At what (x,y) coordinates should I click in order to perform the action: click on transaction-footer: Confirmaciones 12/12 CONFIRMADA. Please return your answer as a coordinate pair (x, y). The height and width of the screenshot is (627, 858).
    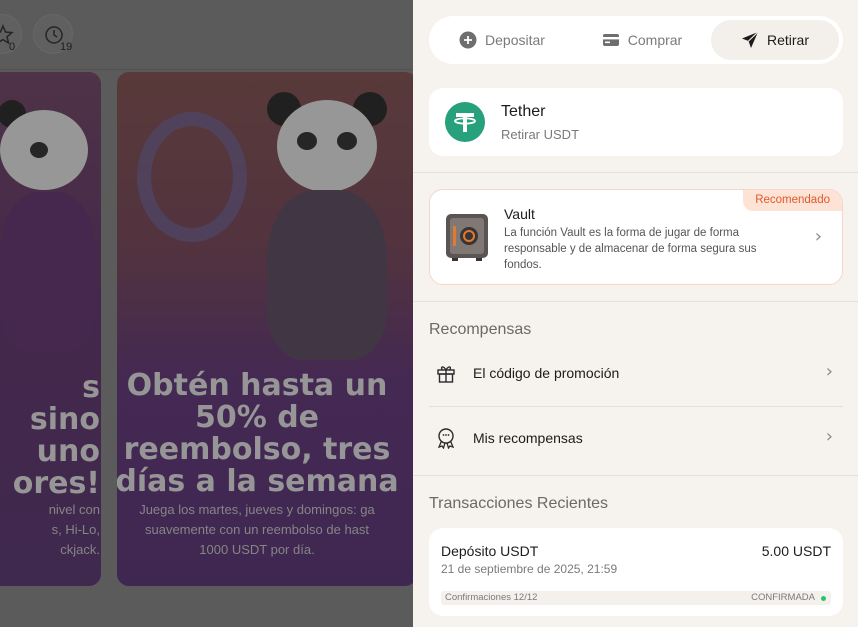
    Looking at the image, I should click on (636, 598).